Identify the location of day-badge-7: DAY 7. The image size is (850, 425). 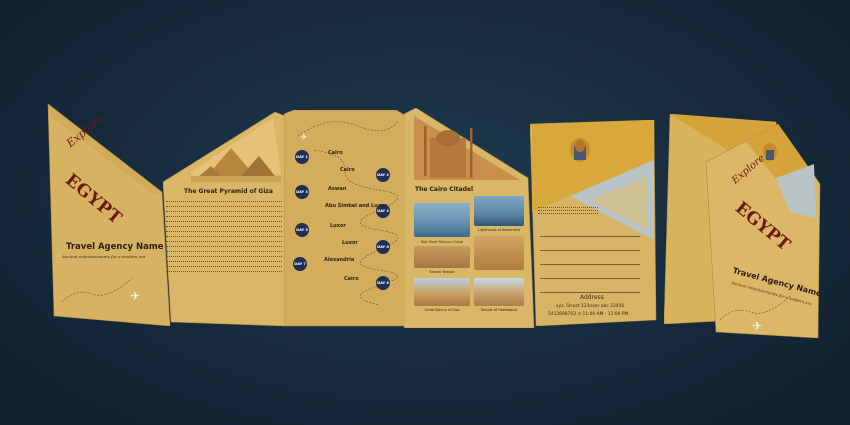
(300, 264).